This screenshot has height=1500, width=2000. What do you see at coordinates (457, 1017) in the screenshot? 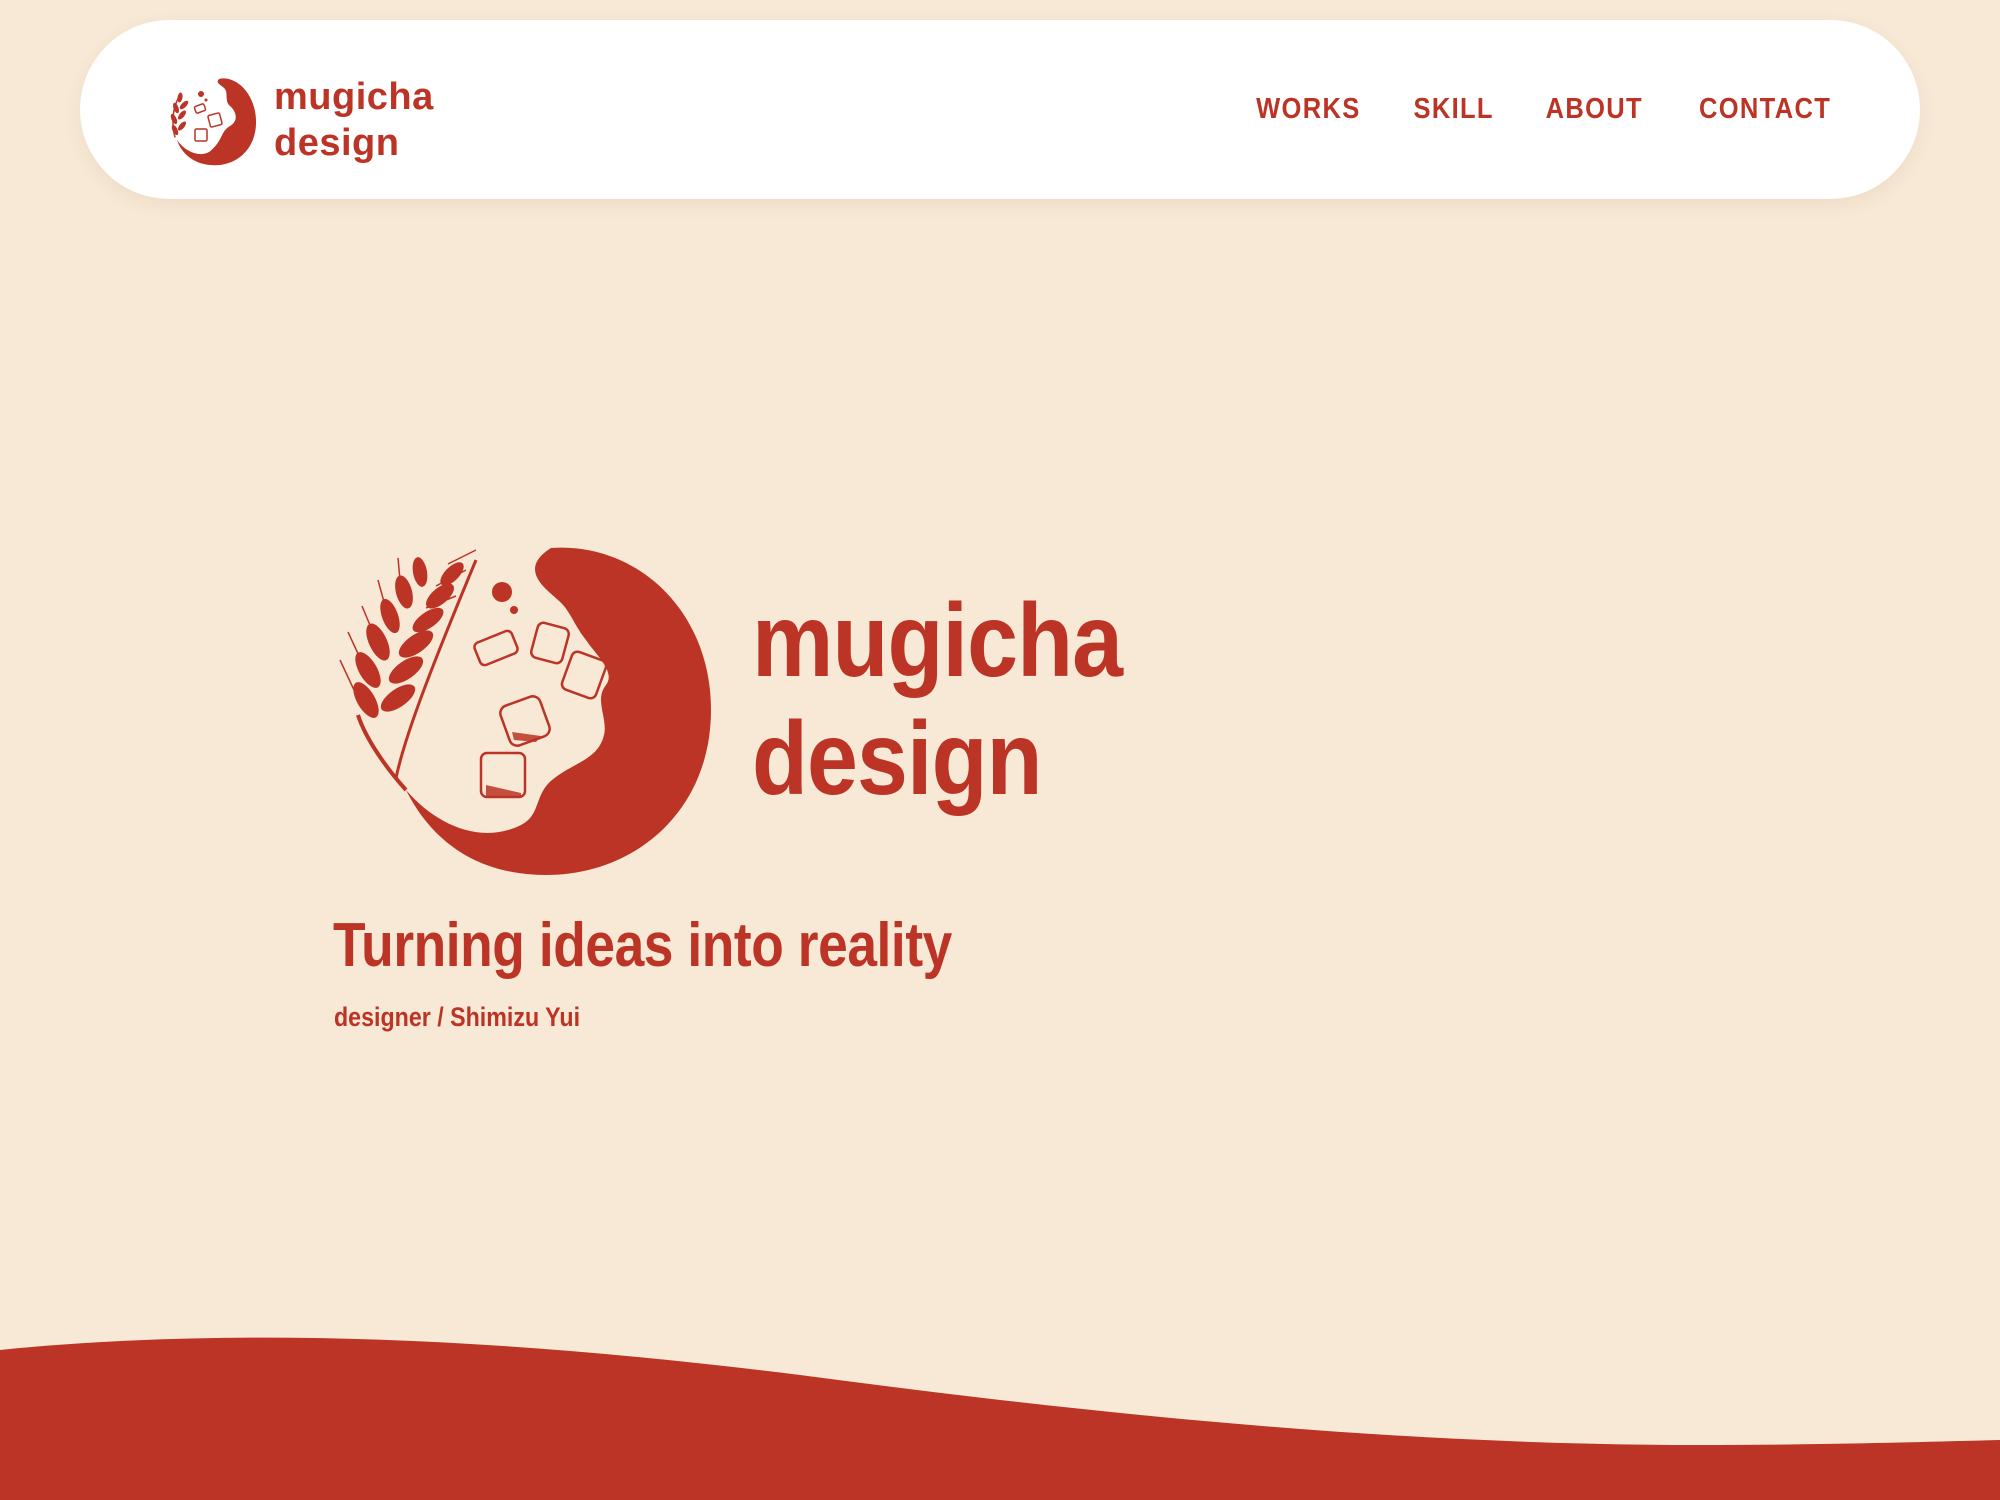
I see `hero-byline: designer / Shimizu Yui` at bounding box center [457, 1017].